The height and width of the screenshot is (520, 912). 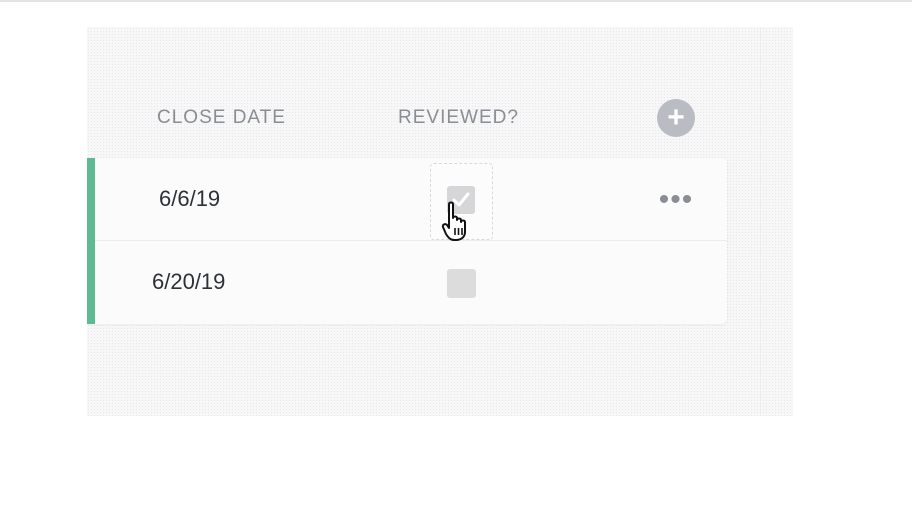 I want to click on ellipsis-icon: •••, so click(x=676, y=199).